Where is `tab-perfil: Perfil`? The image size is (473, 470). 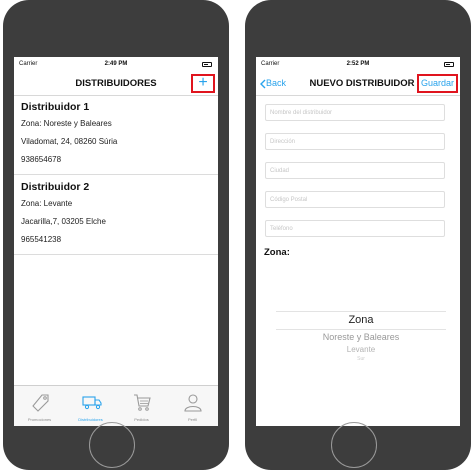 tab-perfil: Perfil is located at coordinates (192, 406).